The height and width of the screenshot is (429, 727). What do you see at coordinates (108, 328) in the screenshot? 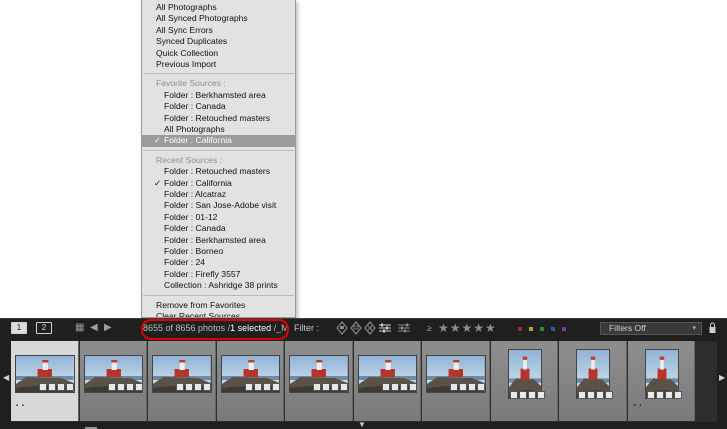
I see `forward-arrow-icon: ▶` at bounding box center [108, 328].